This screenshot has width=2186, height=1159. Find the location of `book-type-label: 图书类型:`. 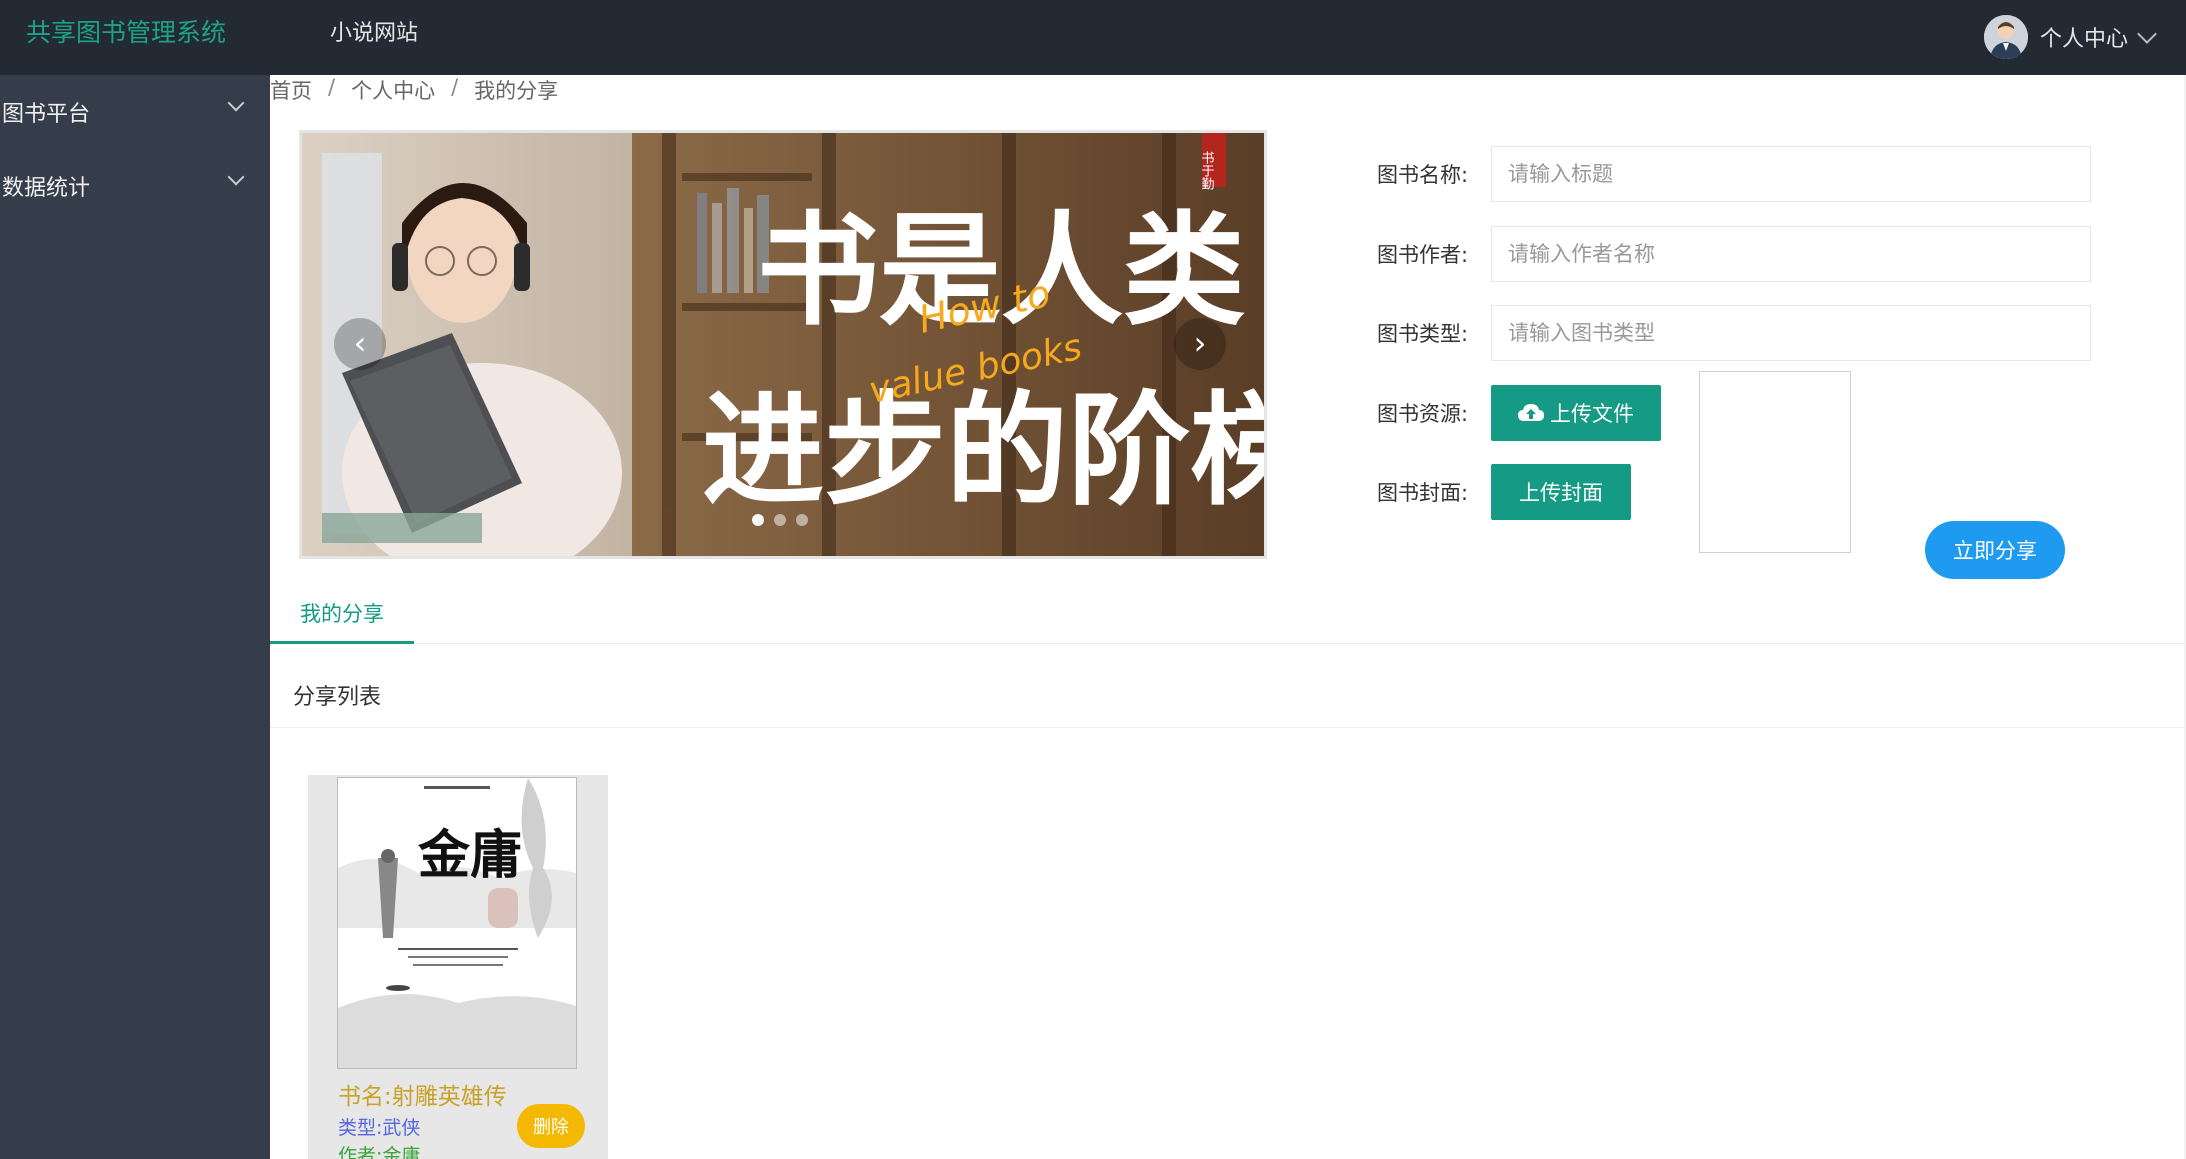

book-type-label: 图书类型: is located at coordinates (1423, 334).